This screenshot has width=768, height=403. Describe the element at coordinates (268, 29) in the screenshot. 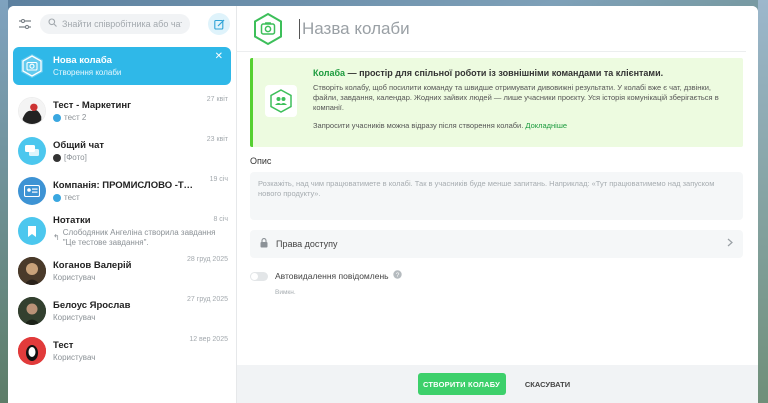

I see `collab-camera-icon` at that location.